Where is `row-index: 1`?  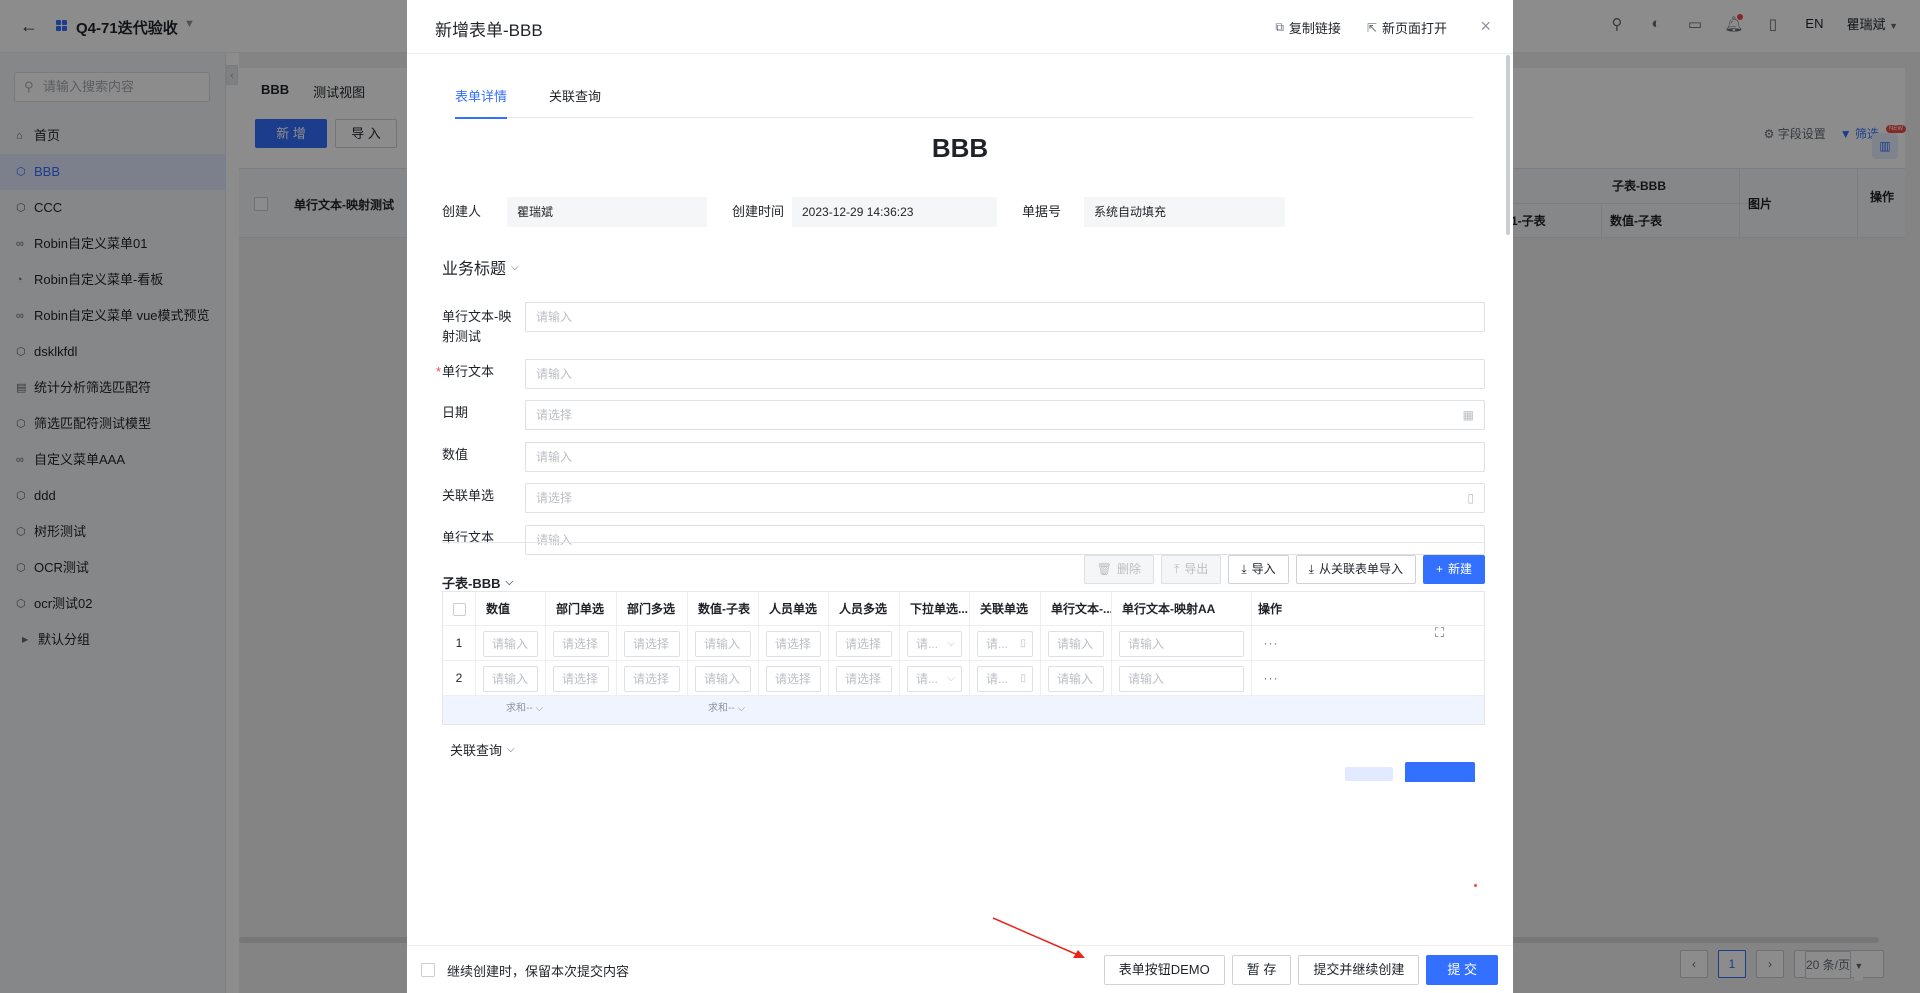 row-index: 1 is located at coordinates (459, 643).